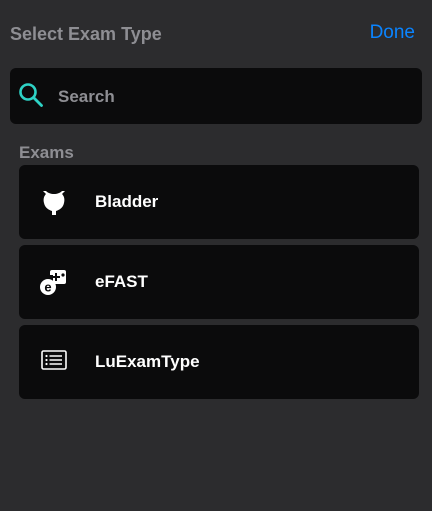 Image resolution: width=432 pixels, height=511 pixels. I want to click on exam-item-label: eFAST, so click(121, 281).